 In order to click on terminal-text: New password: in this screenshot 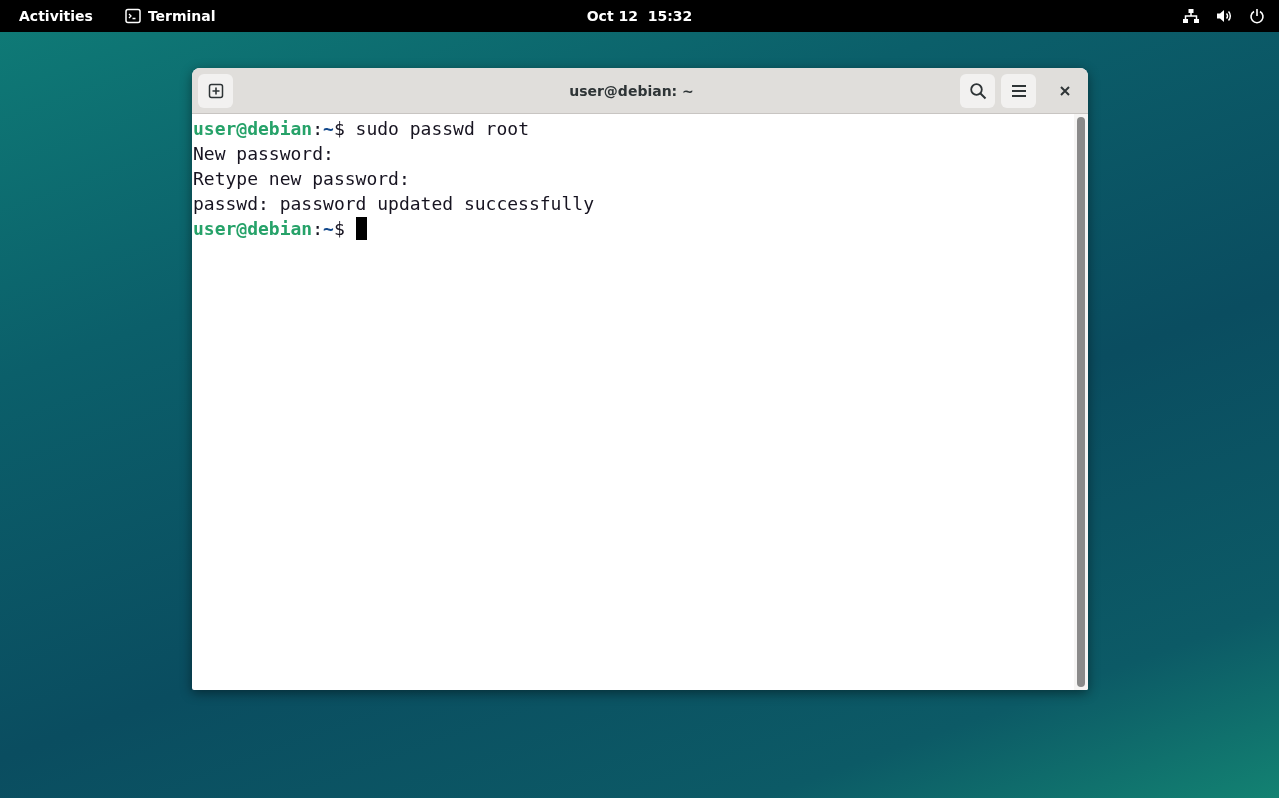, I will do `click(263, 154)`.